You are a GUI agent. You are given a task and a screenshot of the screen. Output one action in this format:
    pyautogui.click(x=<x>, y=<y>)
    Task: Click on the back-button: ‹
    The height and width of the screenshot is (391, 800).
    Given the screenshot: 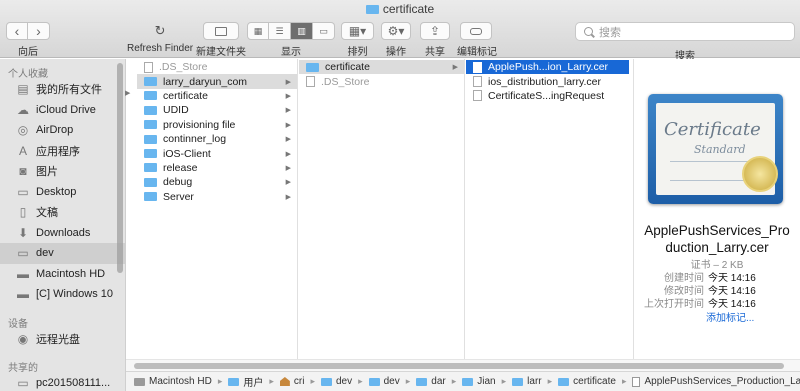 What is the action you would take?
    pyautogui.click(x=17, y=31)
    